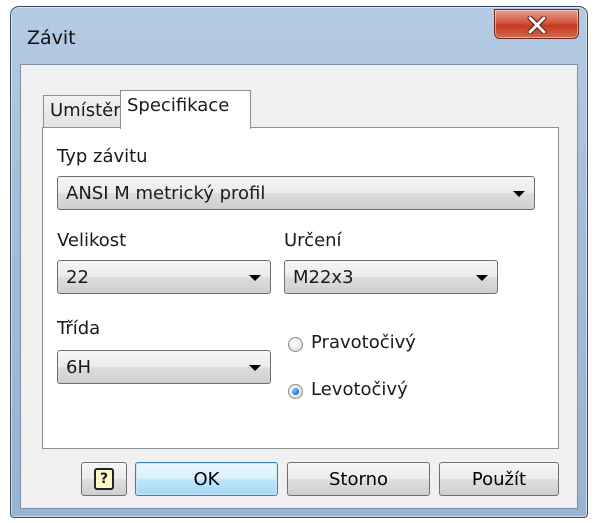  What do you see at coordinates (164, 367) in the screenshot?
I see `class-select: 6H` at bounding box center [164, 367].